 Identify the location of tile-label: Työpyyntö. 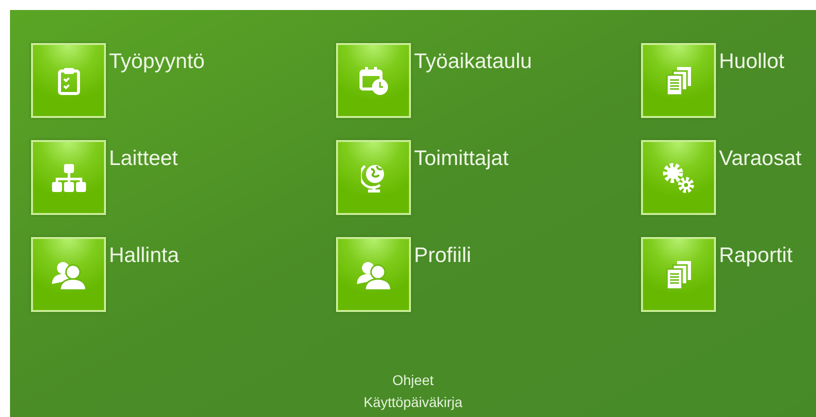
(157, 62).